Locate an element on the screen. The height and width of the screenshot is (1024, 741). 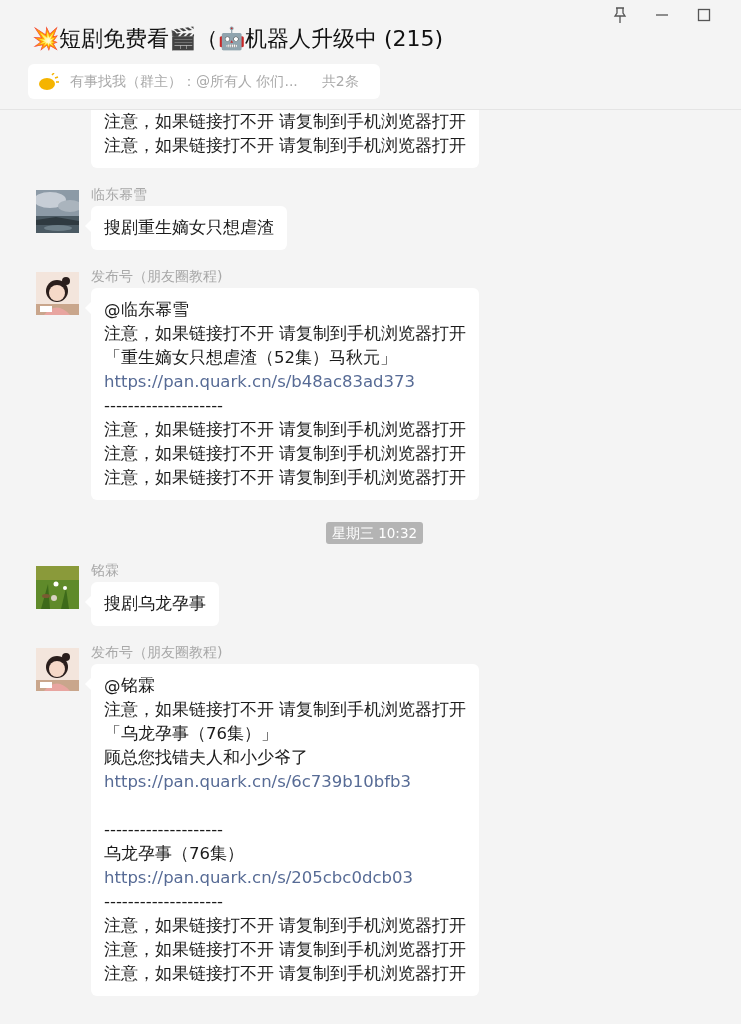
sender-name: 铭霖 is located at coordinates (105, 570).